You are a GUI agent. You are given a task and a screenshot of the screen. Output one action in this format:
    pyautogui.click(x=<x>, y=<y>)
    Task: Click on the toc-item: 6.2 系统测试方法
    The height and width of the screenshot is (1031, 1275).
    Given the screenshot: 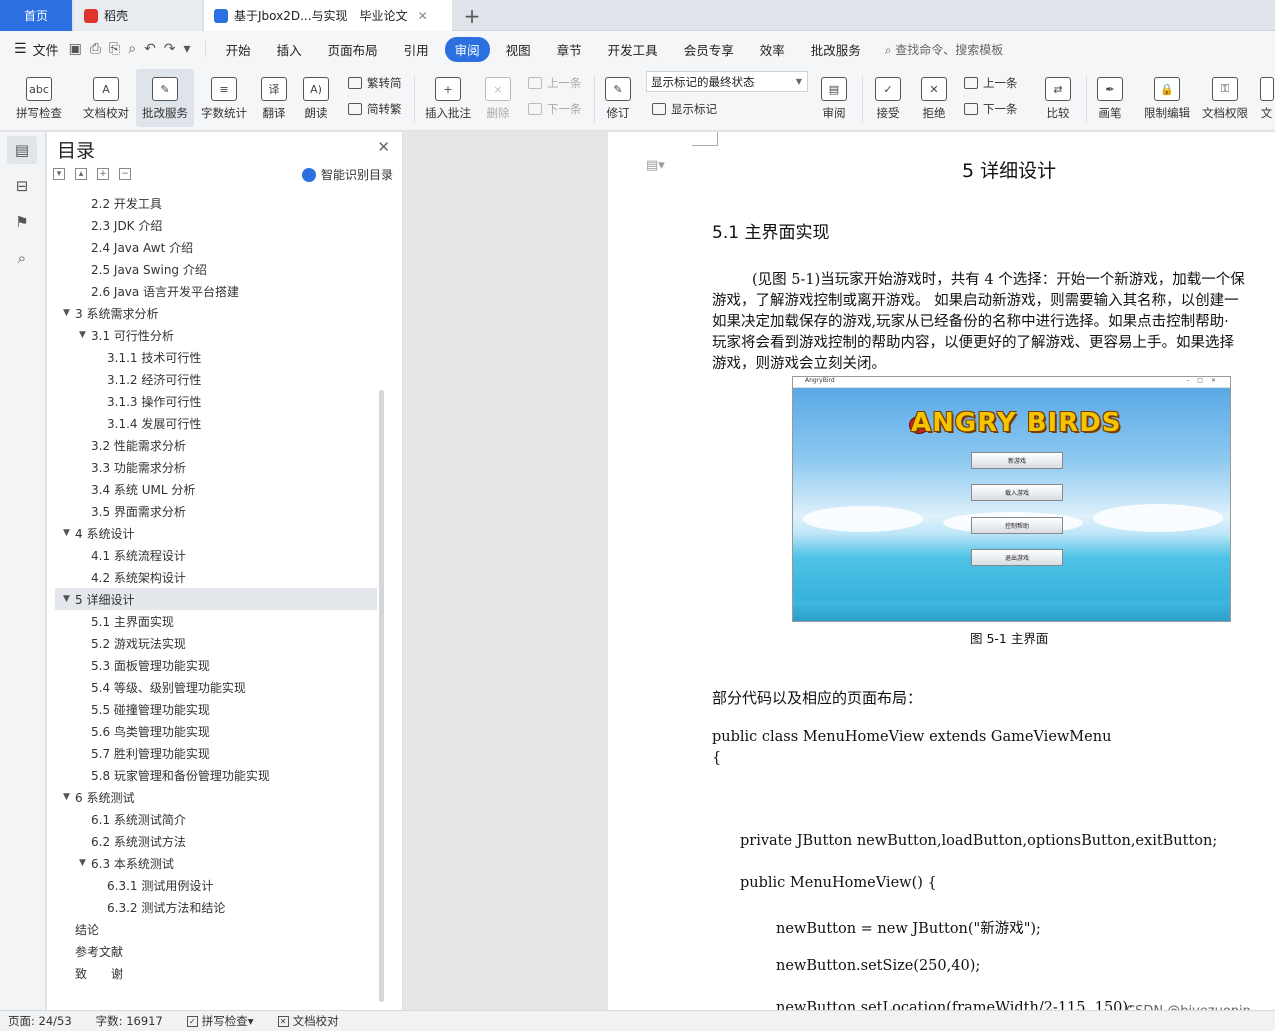 What is the action you would take?
    pyautogui.click(x=216, y=841)
    